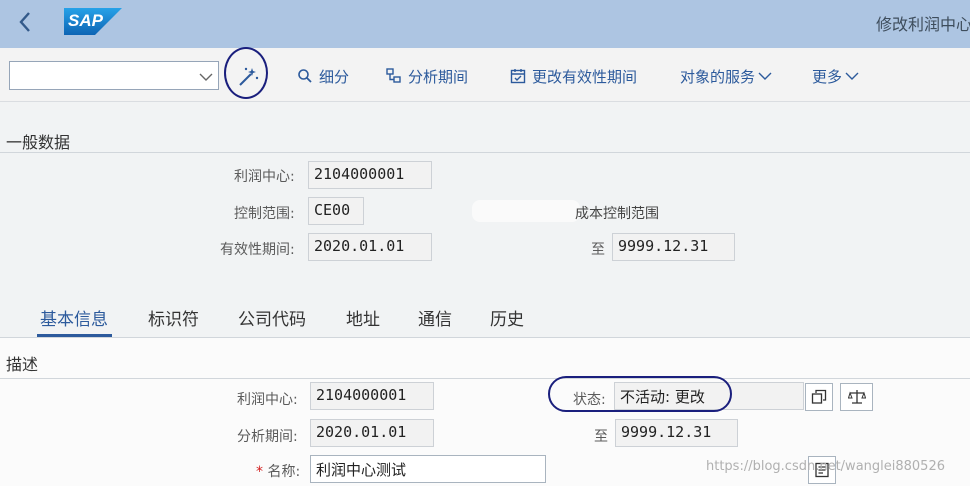 This screenshot has height=486, width=970. I want to click on validity-to-label: 至, so click(598, 250).